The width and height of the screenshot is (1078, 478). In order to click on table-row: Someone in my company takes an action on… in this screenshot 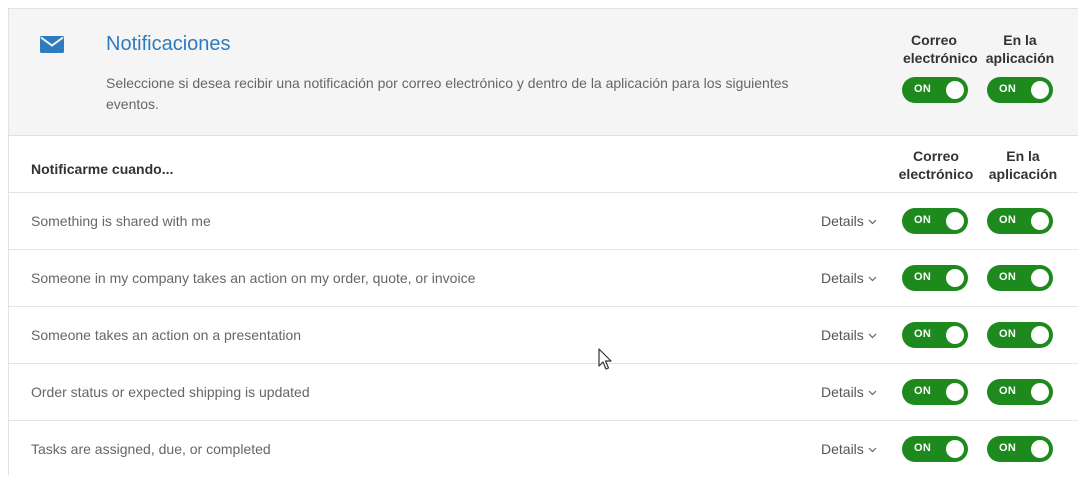, I will do `click(543, 278)`.